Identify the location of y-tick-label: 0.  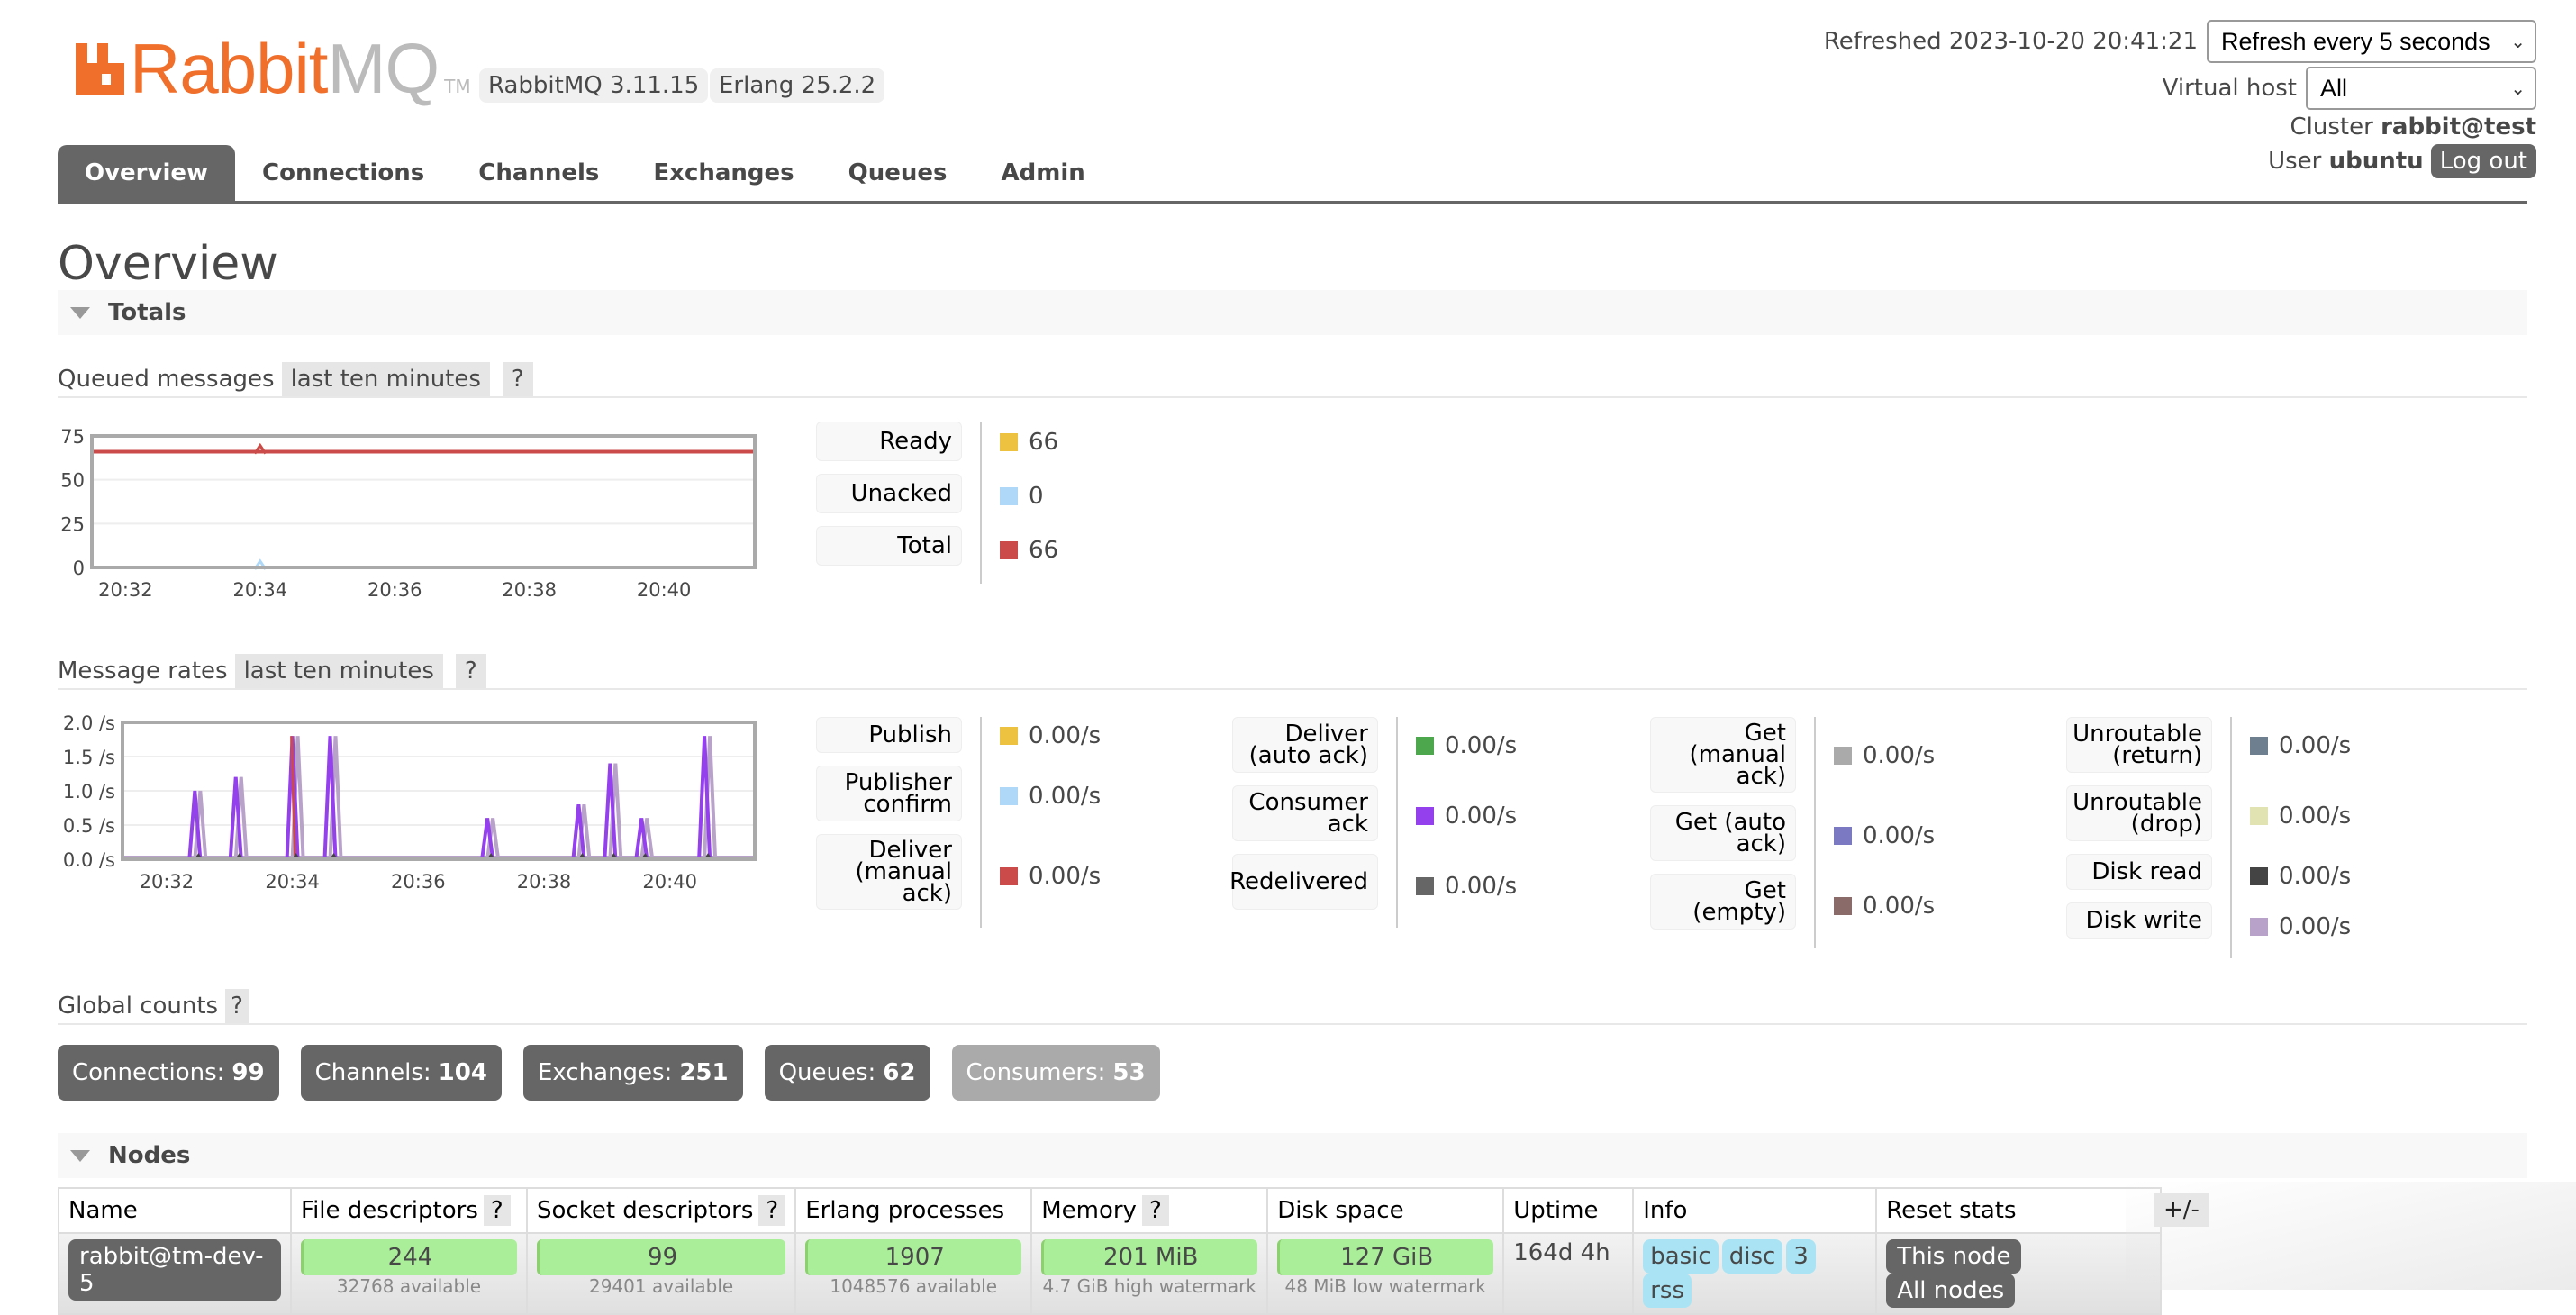
(79, 568).